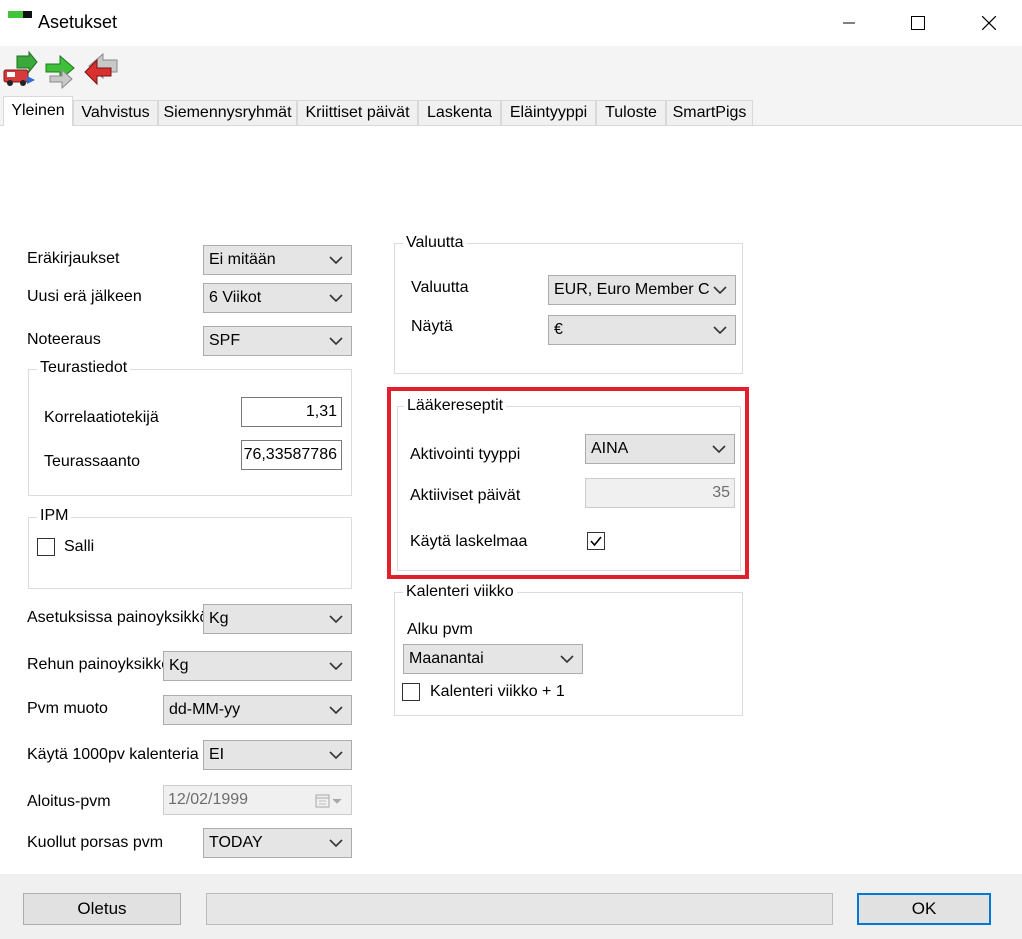 The height and width of the screenshot is (939, 1022). Describe the element at coordinates (84, 368) in the screenshot. I see `teurastiedot-title: Teurastiedot` at that location.